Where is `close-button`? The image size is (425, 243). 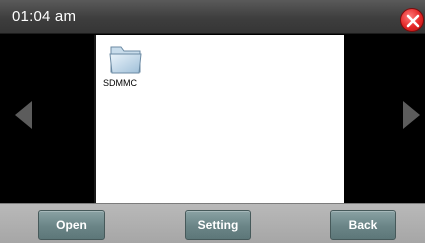 close-button is located at coordinates (412, 20).